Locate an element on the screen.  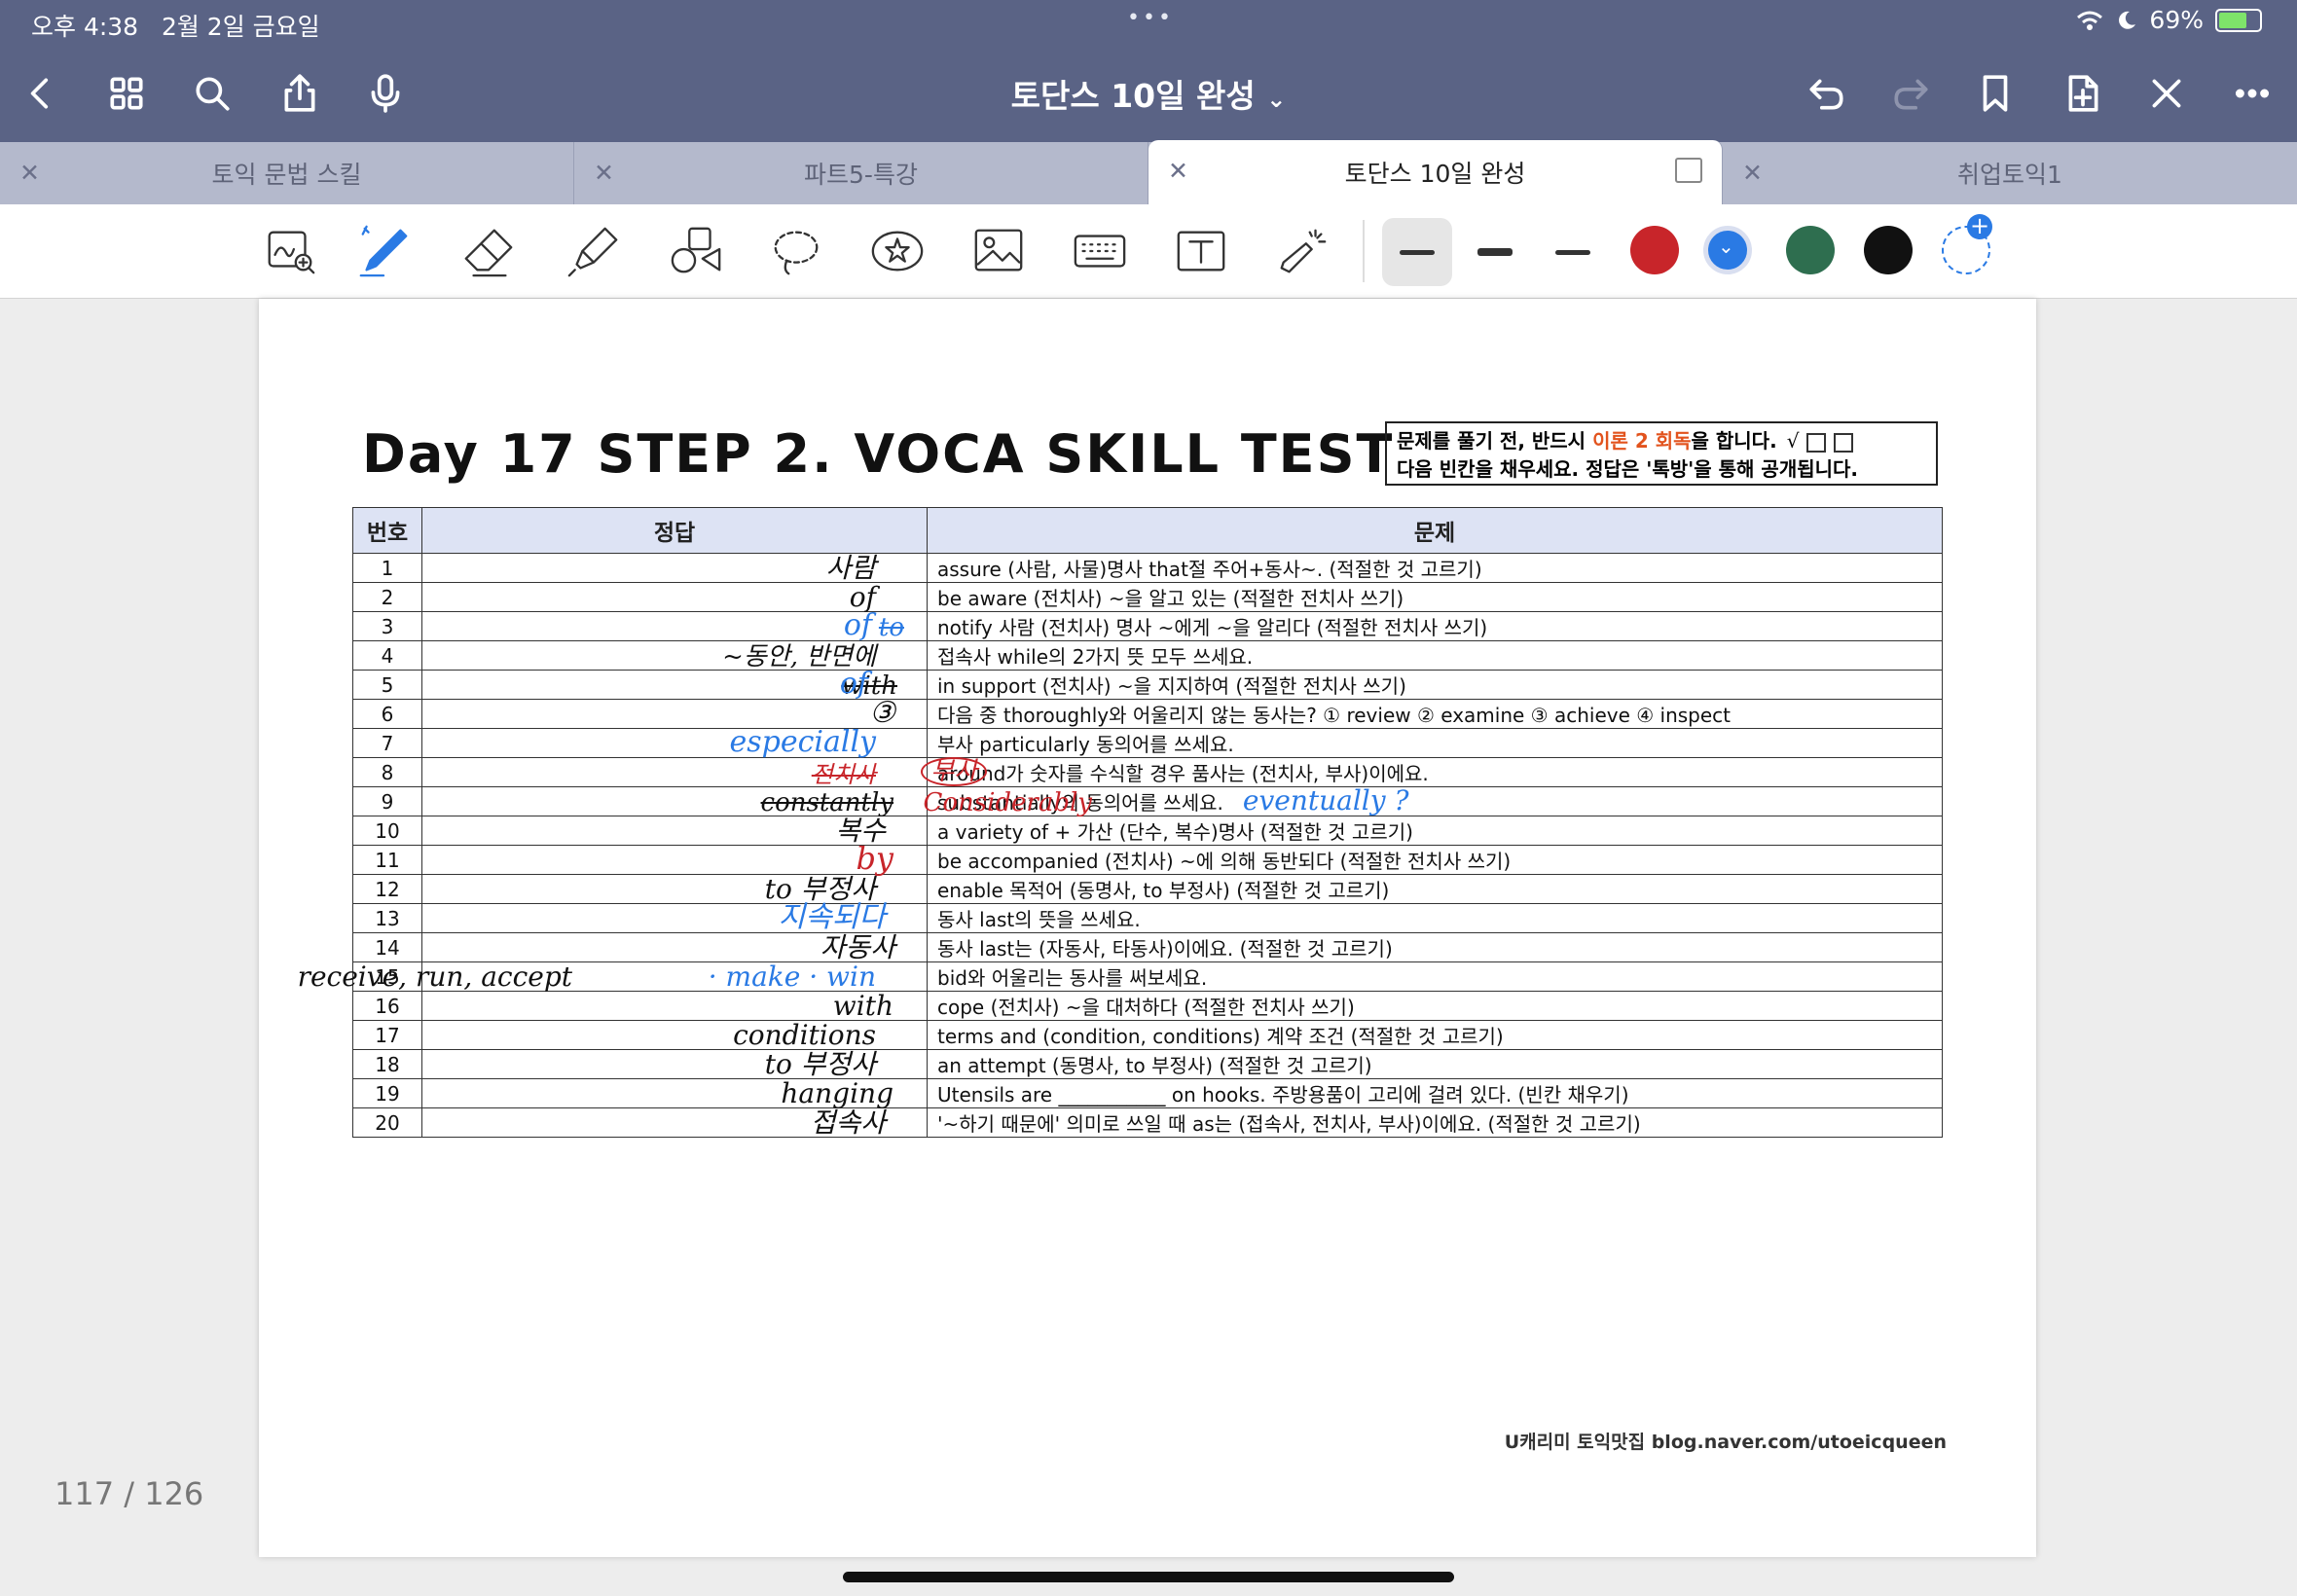
answer-cell: 사람 is located at coordinates (674, 568).